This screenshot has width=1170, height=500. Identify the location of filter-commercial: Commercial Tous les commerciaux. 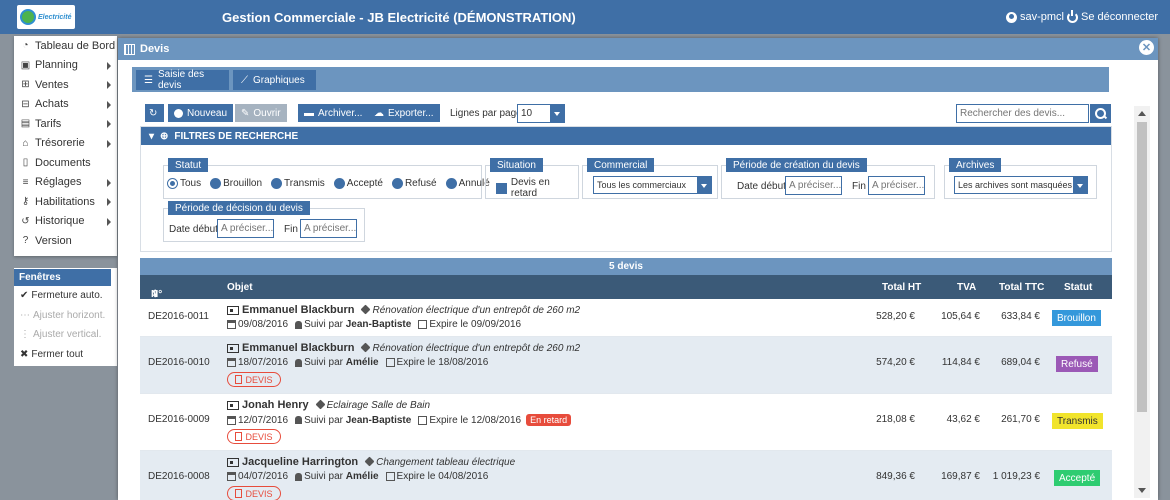
(650, 178).